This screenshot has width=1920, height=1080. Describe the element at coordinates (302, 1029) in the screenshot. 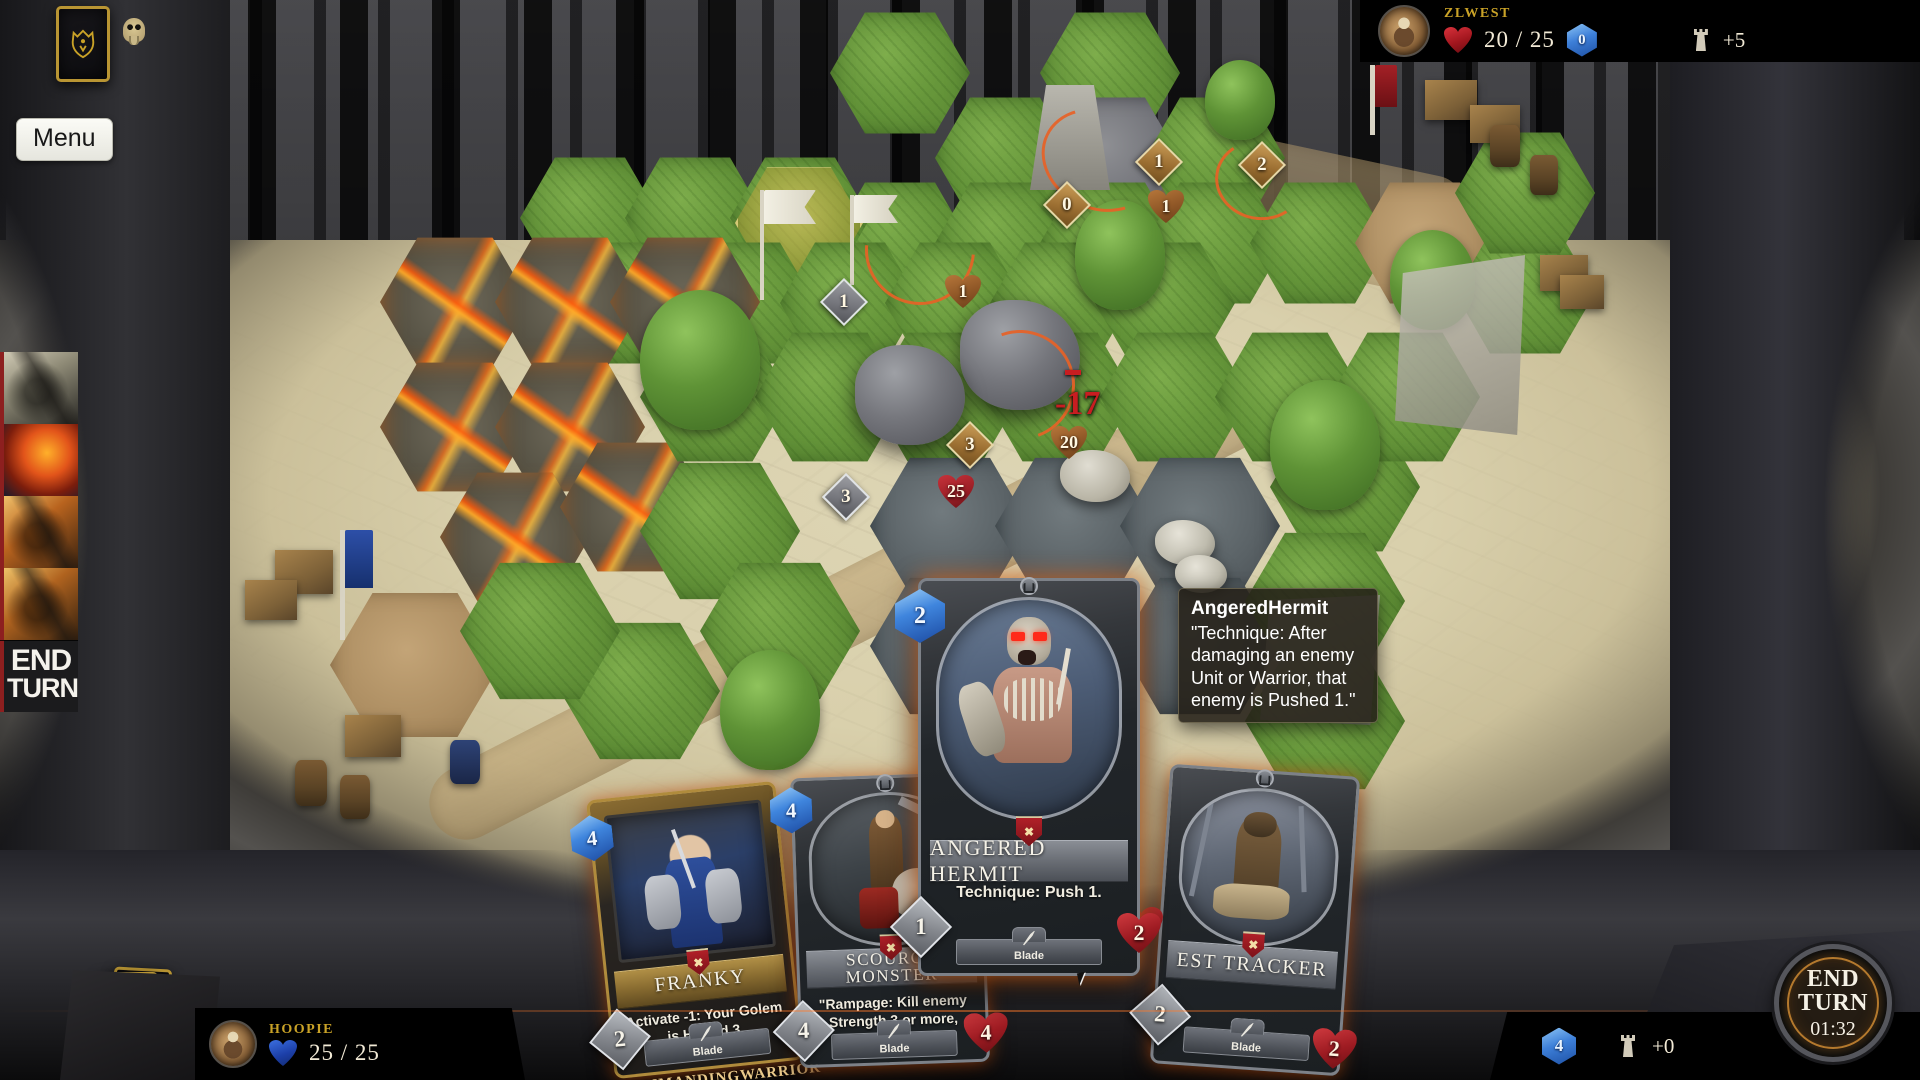

I see `player-name: HOOPIE` at that location.